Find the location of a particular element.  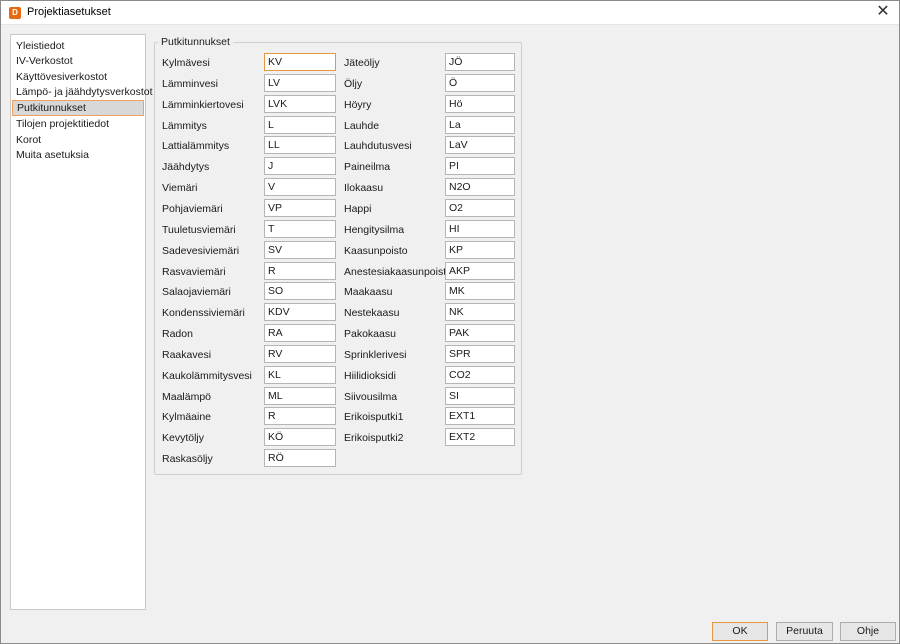

pipe-code-label: Salaojaviemäri is located at coordinates (196, 292).